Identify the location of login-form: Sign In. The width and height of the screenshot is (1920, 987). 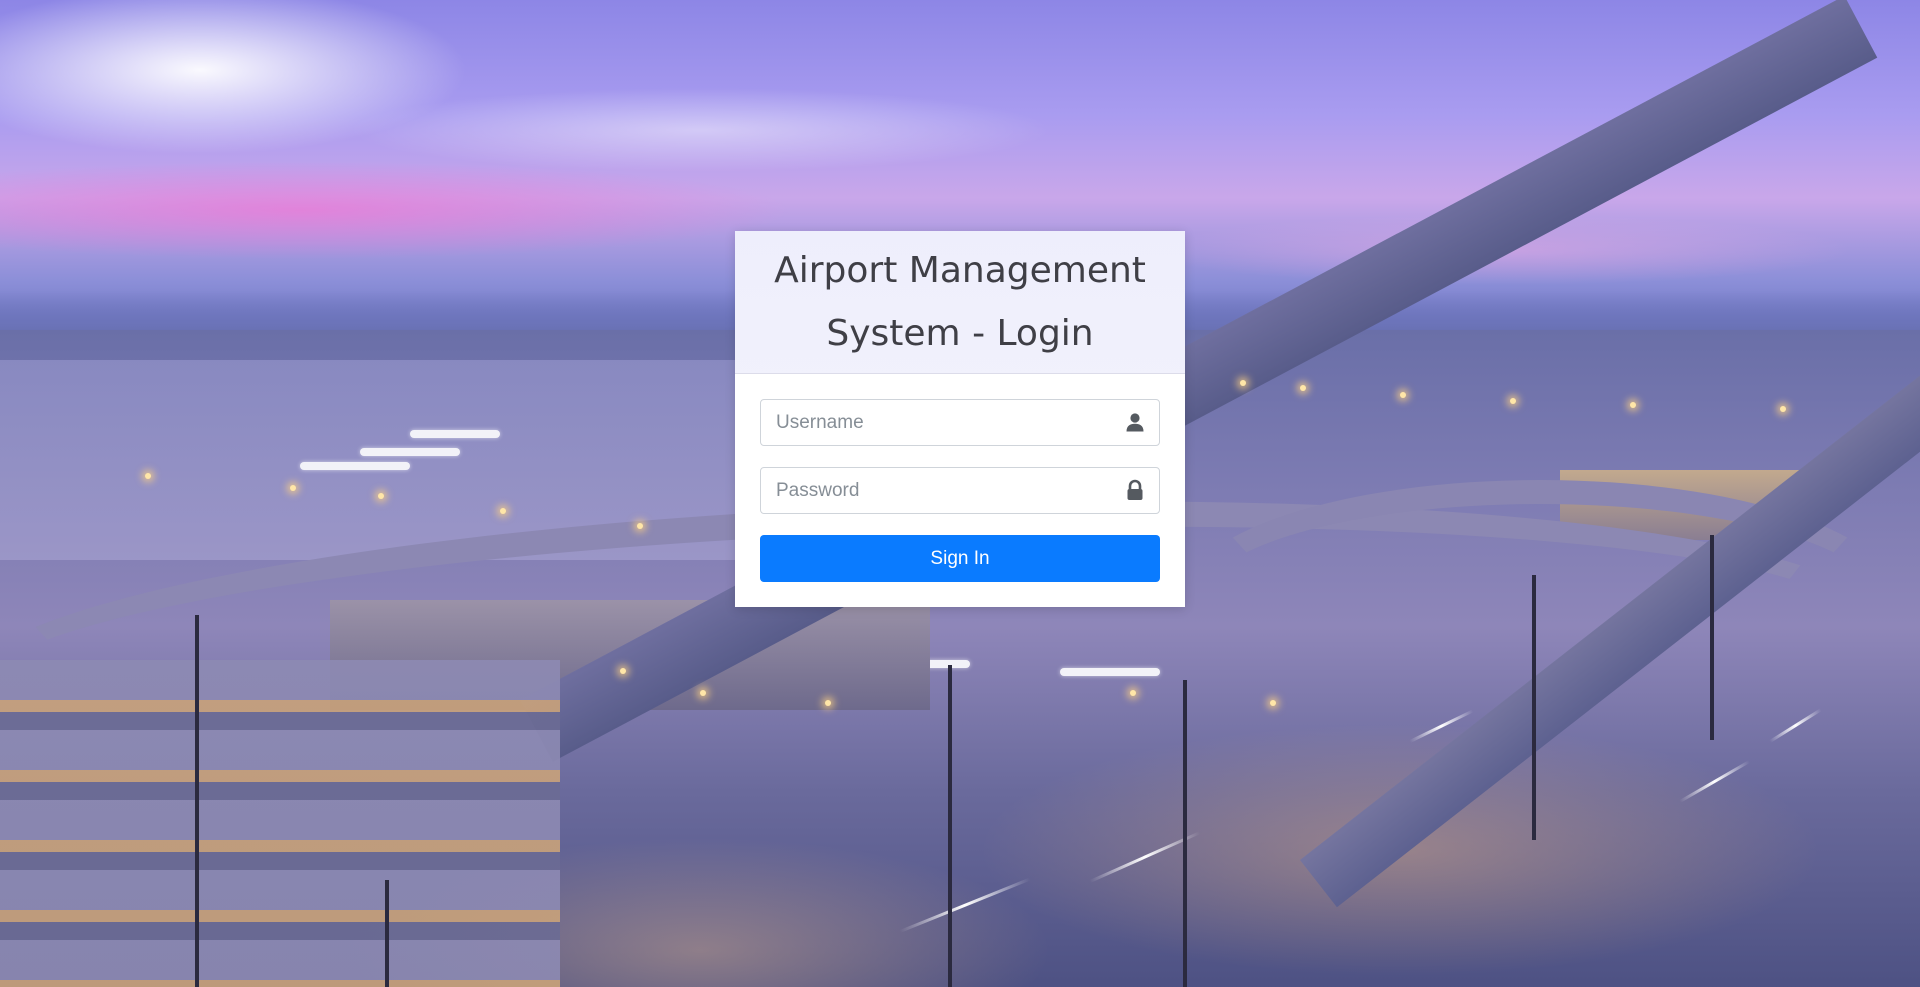
(960, 478).